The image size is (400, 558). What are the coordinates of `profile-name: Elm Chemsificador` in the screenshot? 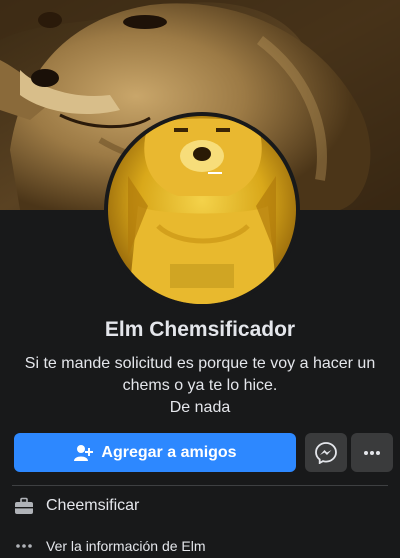 It's located at (200, 329).